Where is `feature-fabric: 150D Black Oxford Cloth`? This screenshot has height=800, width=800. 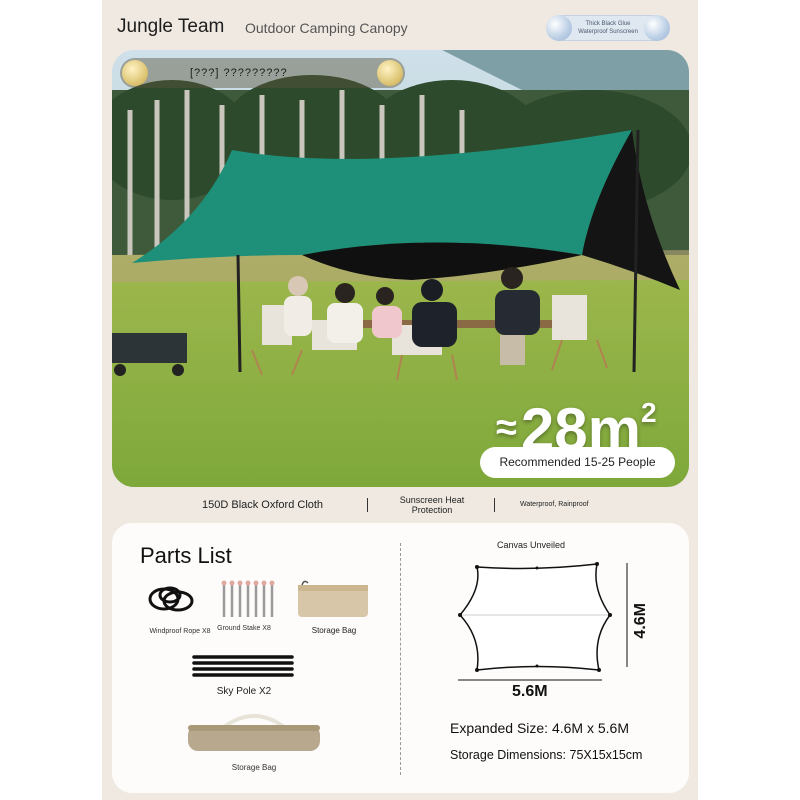
feature-fabric: 150D Black Oxford Cloth is located at coordinates (263, 505).